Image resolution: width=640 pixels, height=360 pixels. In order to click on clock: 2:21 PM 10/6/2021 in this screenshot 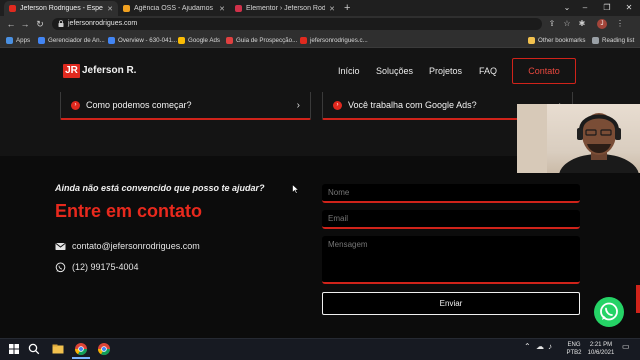, I will do `click(601, 349)`.